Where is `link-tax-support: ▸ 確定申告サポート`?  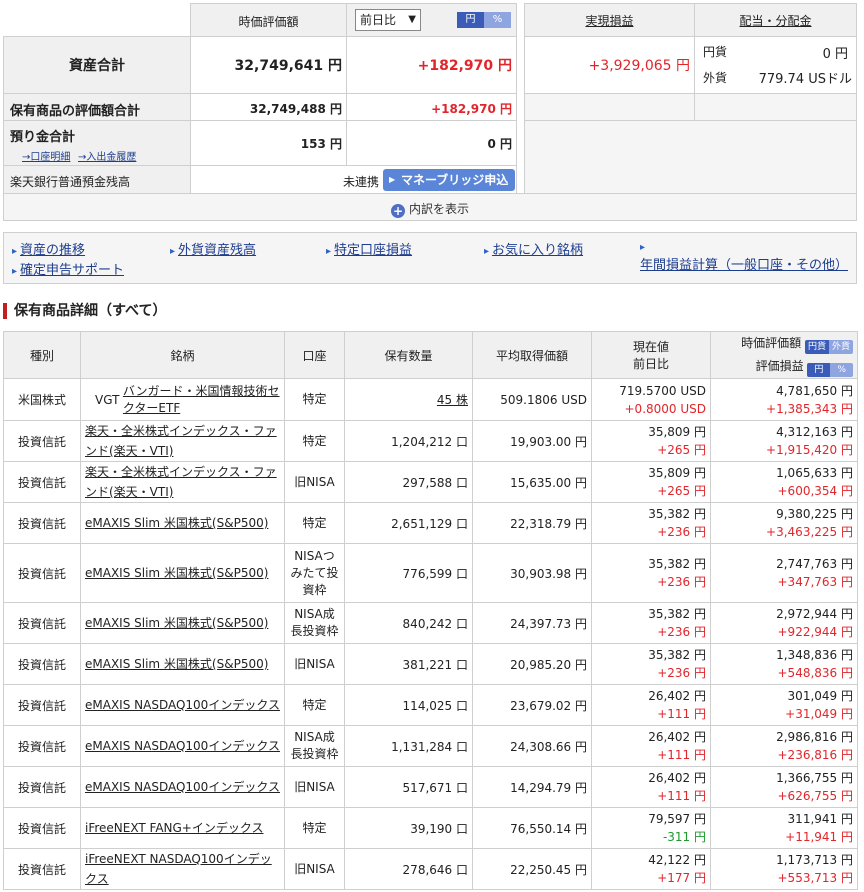
link-tax-support: ▸ 確定申告サポート is located at coordinates (68, 268).